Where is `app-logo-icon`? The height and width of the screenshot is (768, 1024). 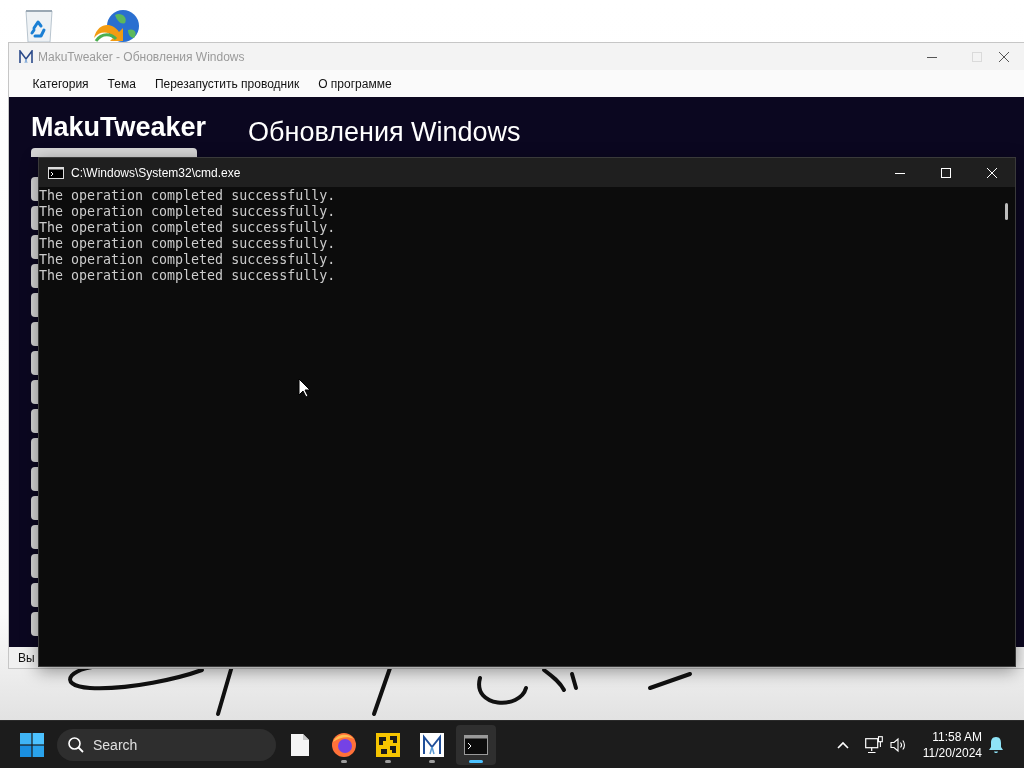
app-logo-icon is located at coordinates (26, 56).